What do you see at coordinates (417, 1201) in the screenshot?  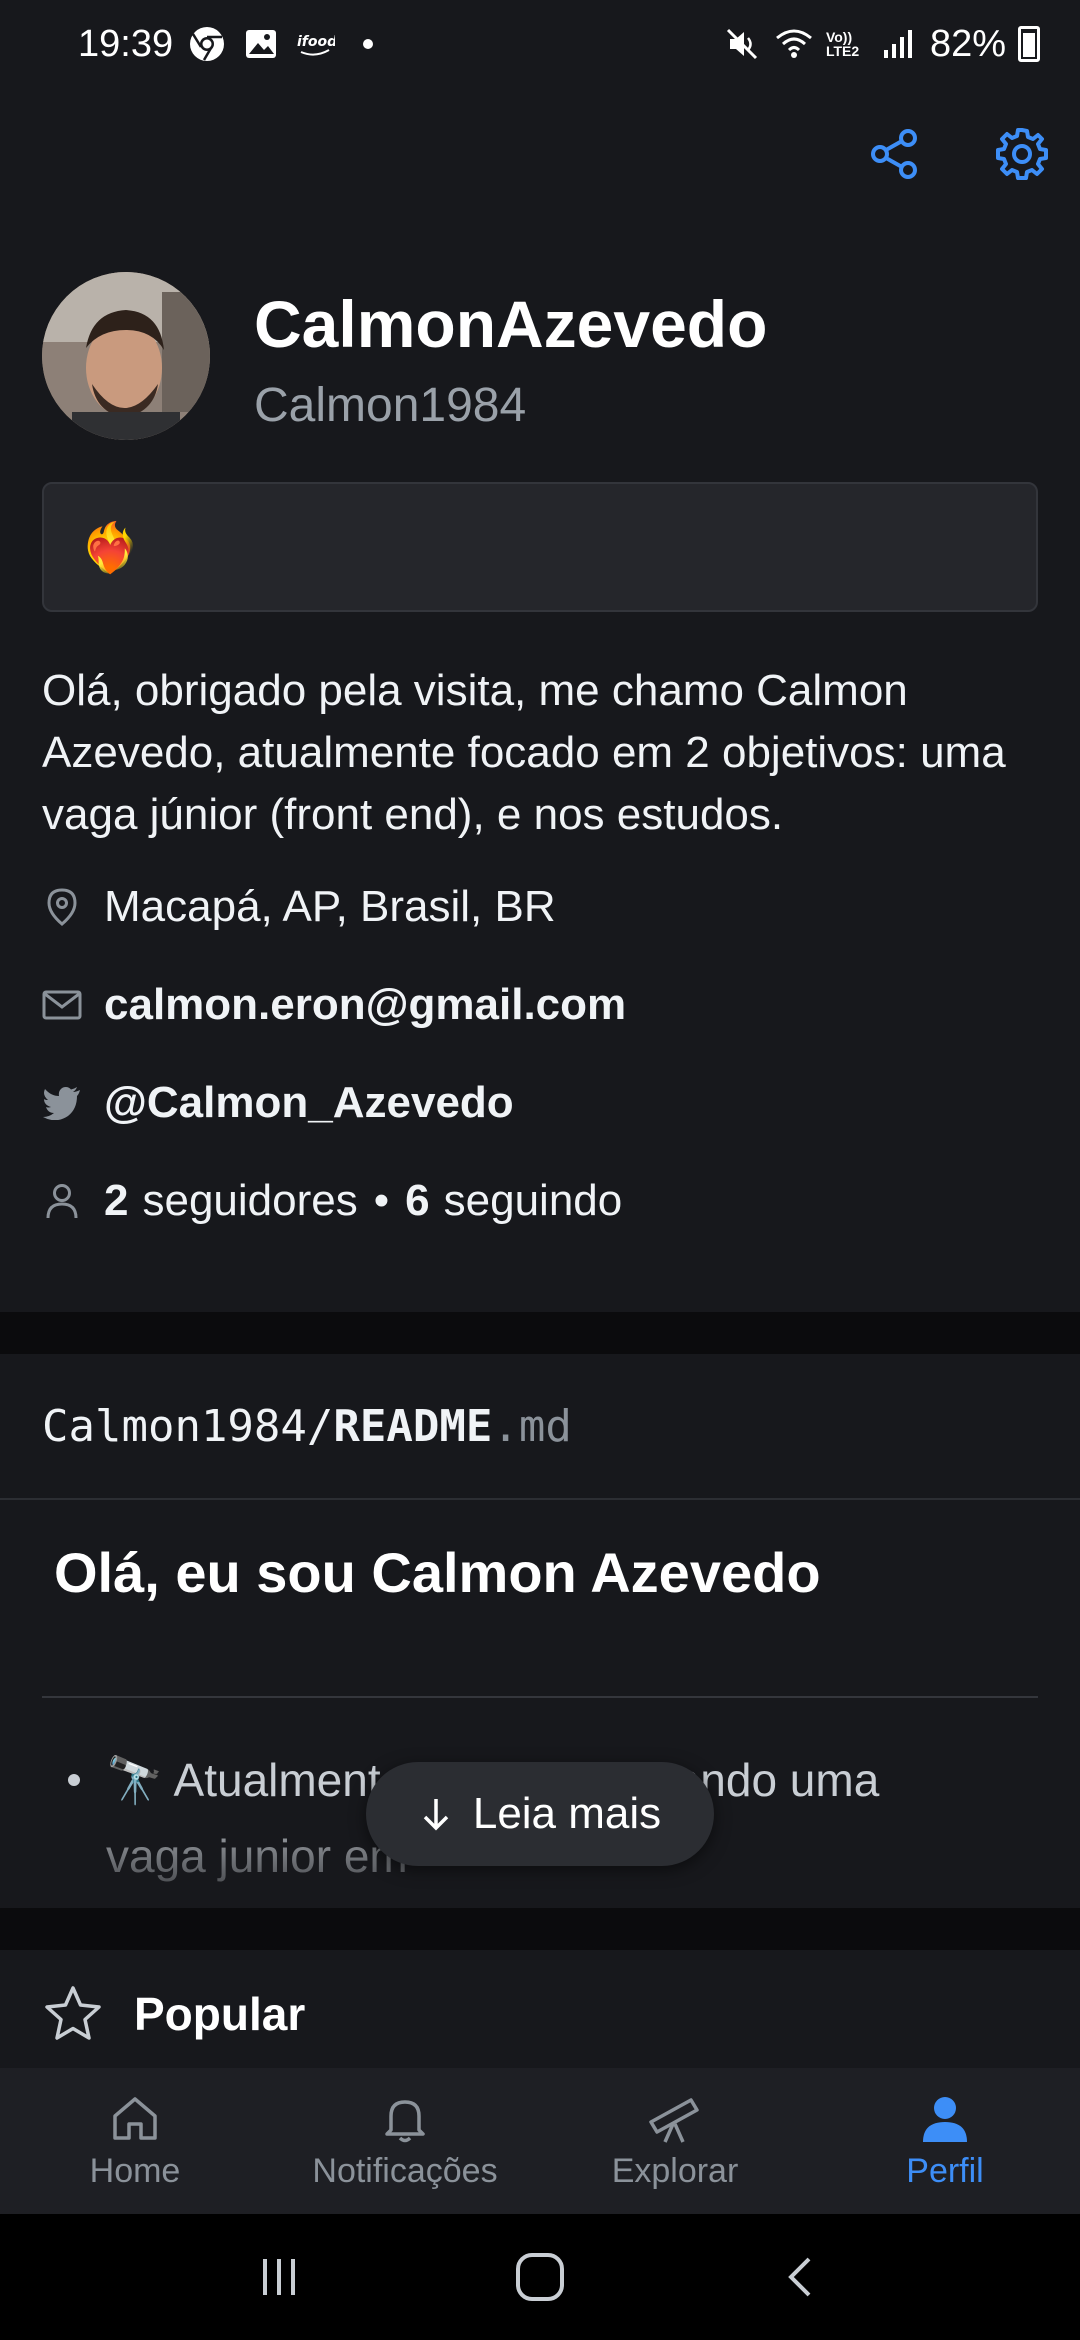 I see `following-count: 6` at bounding box center [417, 1201].